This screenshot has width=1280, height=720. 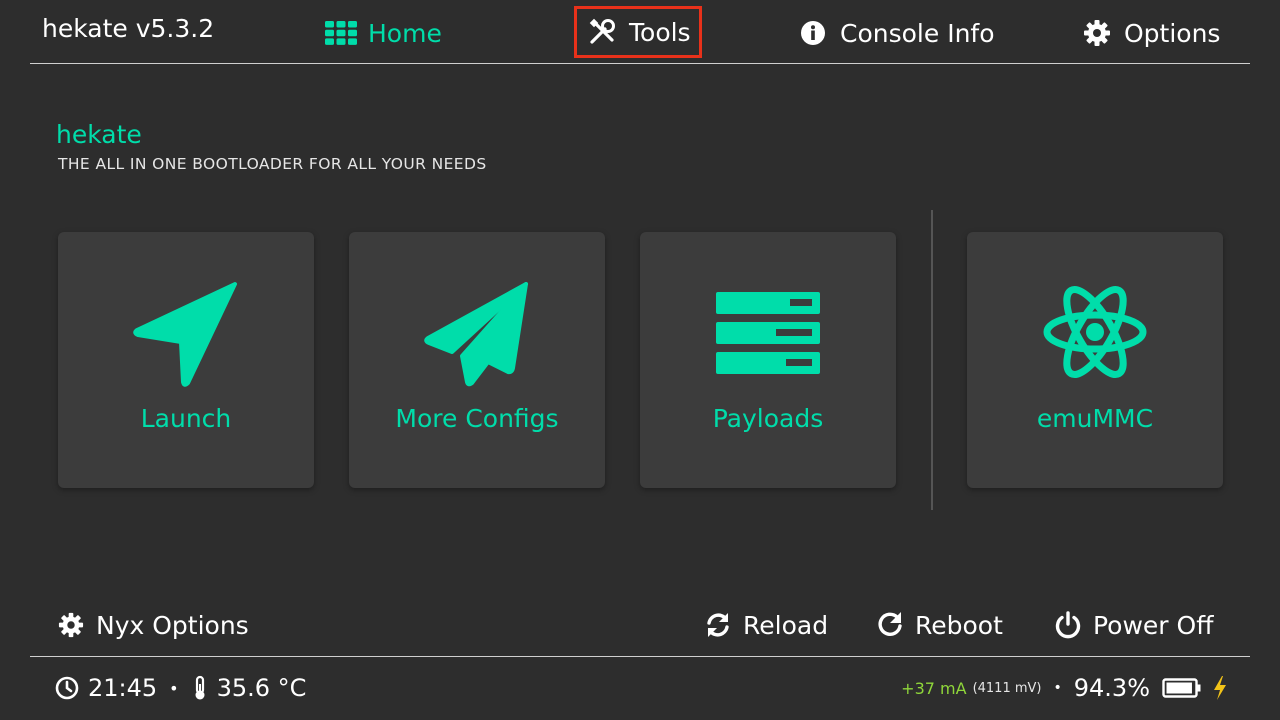 I want to click on server-list-icon, so click(x=768, y=333).